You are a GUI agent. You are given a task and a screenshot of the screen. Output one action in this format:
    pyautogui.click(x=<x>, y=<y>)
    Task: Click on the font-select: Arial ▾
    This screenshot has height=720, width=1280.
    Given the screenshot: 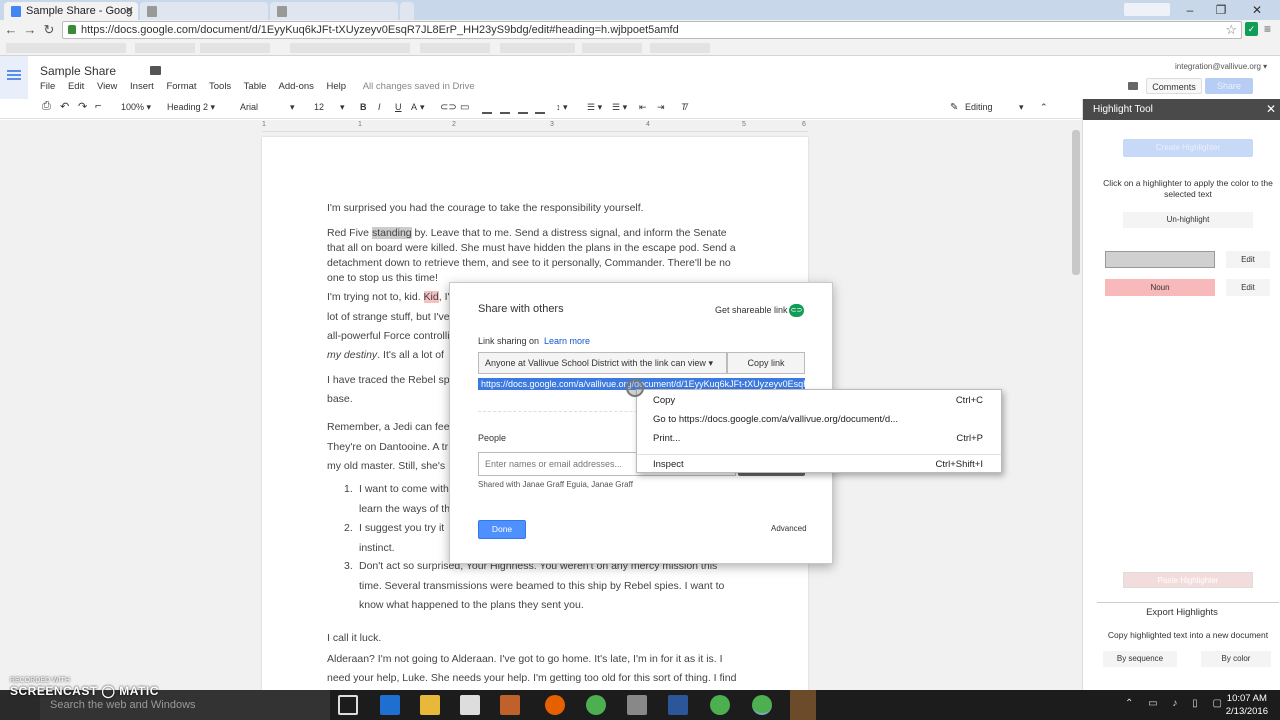 What is the action you would take?
    pyautogui.click(x=268, y=107)
    